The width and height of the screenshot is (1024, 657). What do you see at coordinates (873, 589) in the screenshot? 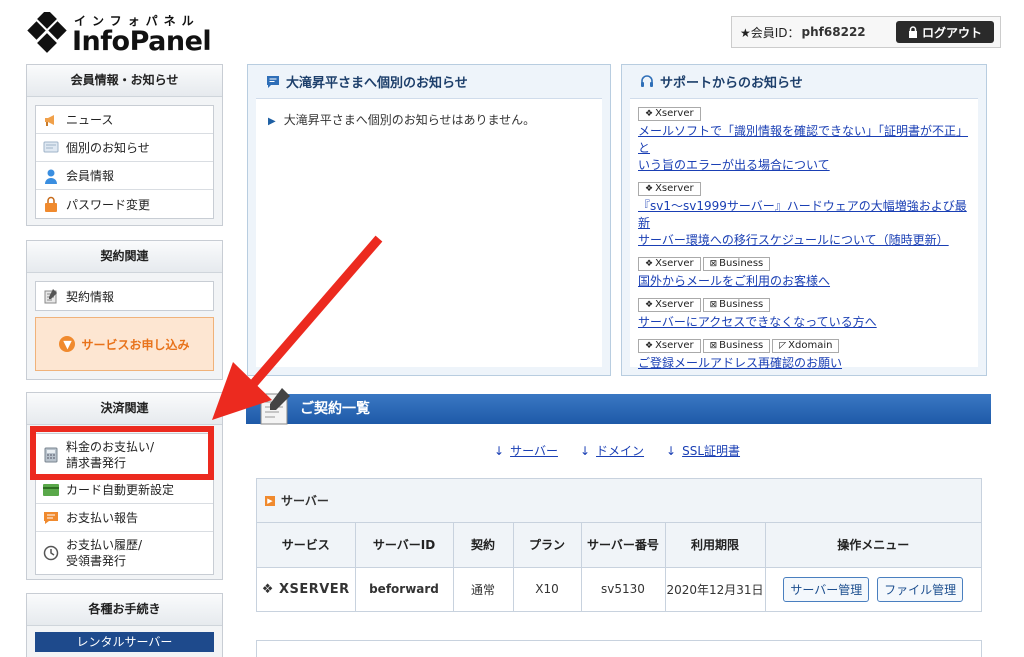
I see `operations-cell: サーバー管理 ファイル管理` at bounding box center [873, 589].